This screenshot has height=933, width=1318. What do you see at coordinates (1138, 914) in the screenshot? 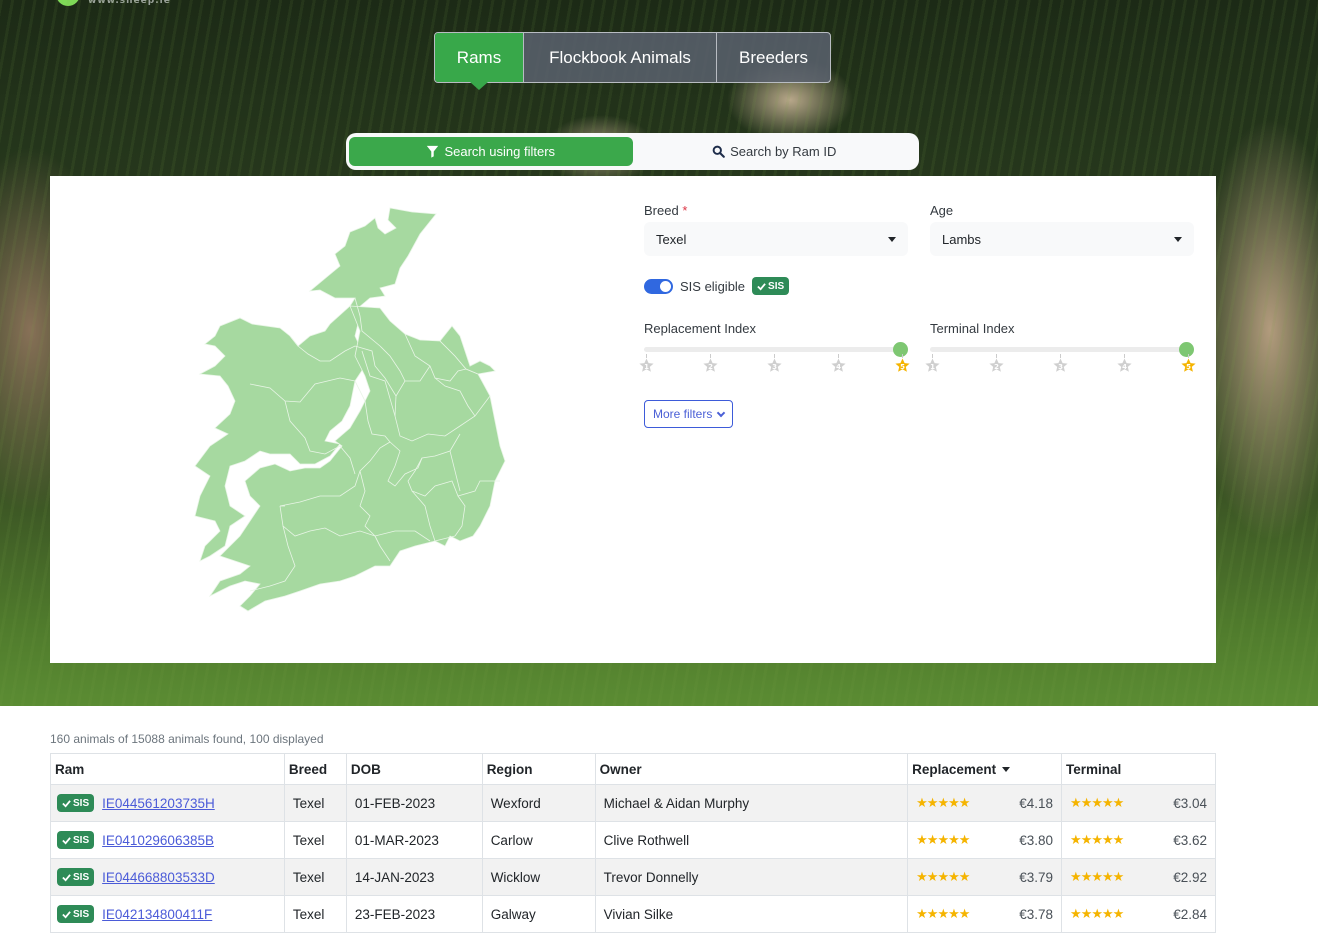
I see `cell-terminal: ★★★★★ €2.84` at bounding box center [1138, 914].